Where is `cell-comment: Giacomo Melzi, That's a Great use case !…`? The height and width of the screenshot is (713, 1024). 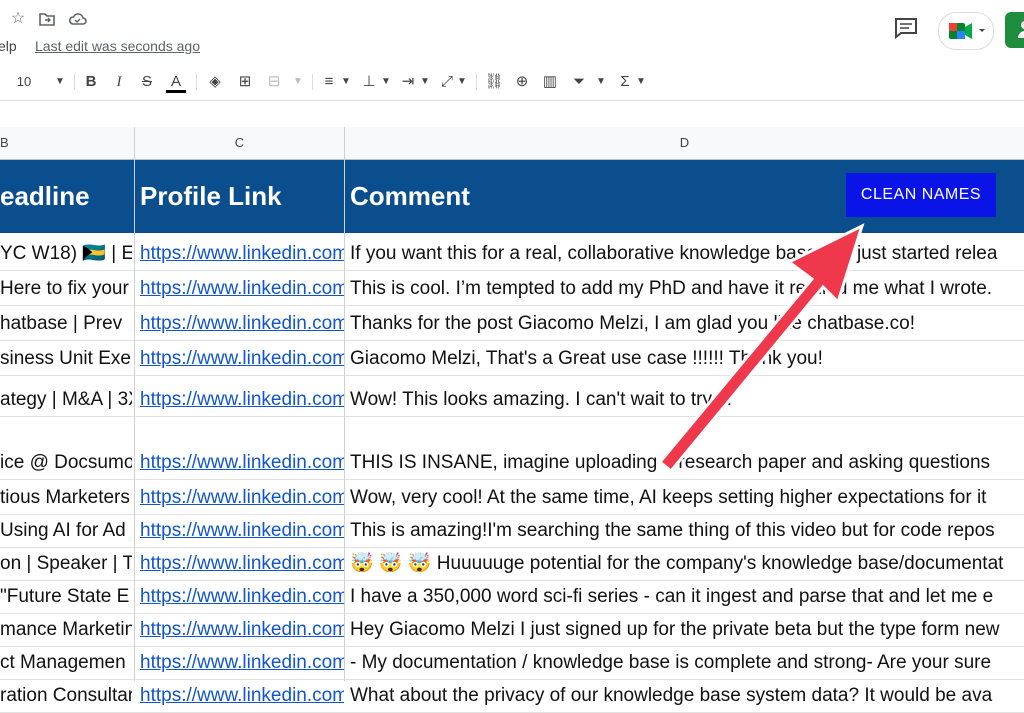
cell-comment: Giacomo Melzi, That's a Great use case !… is located at coordinates (687, 359).